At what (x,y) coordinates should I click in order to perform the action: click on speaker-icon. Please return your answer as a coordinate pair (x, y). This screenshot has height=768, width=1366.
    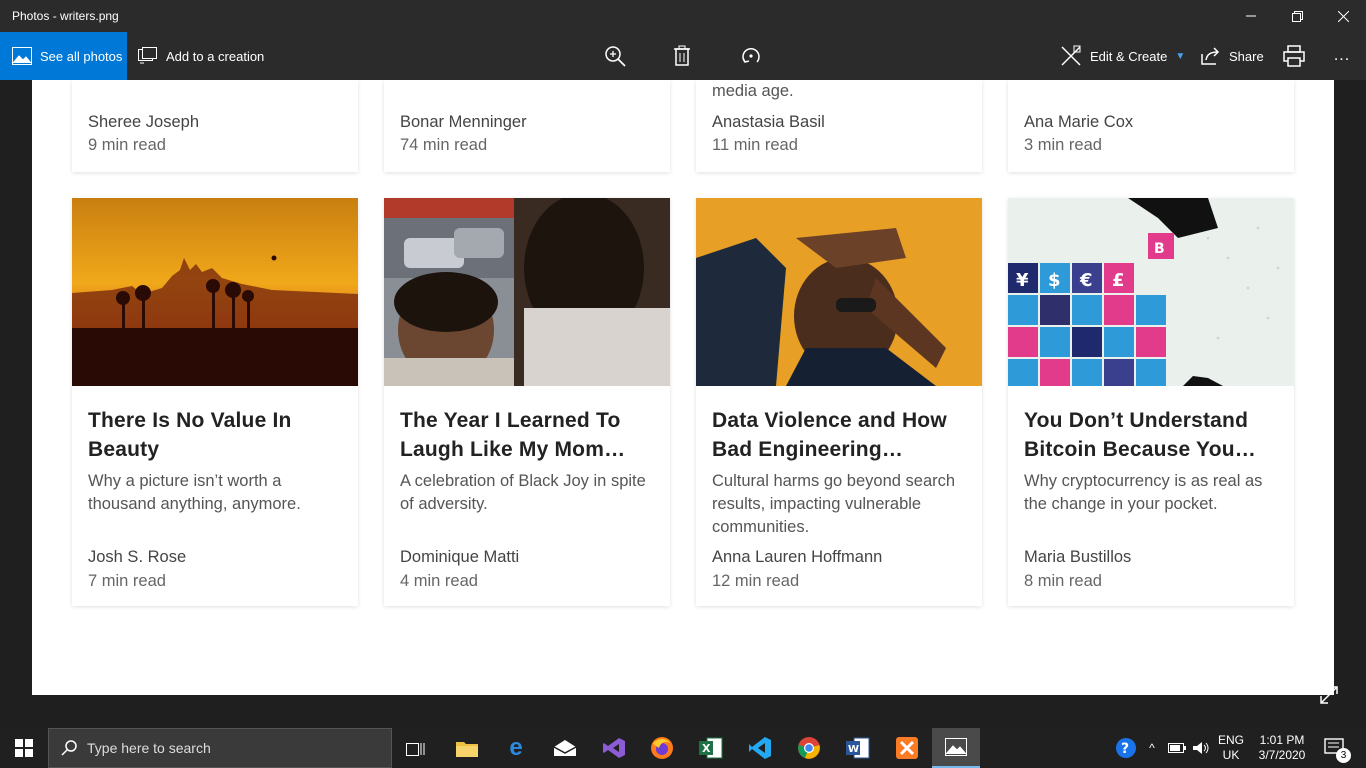
    Looking at the image, I should click on (1201, 748).